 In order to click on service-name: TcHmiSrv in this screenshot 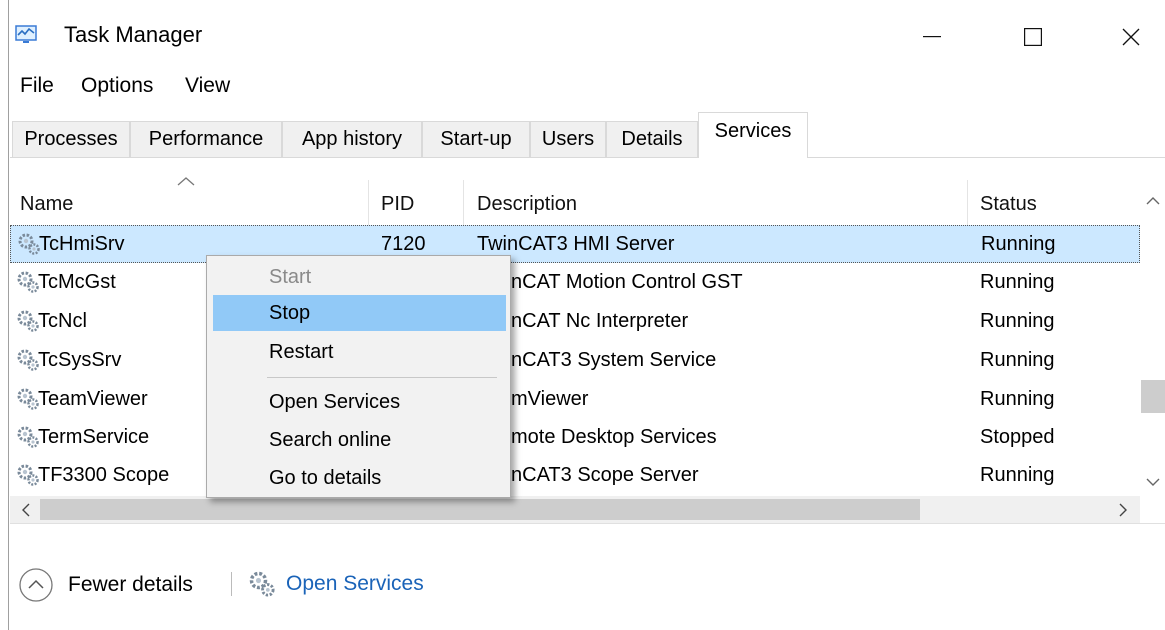, I will do `click(82, 244)`.